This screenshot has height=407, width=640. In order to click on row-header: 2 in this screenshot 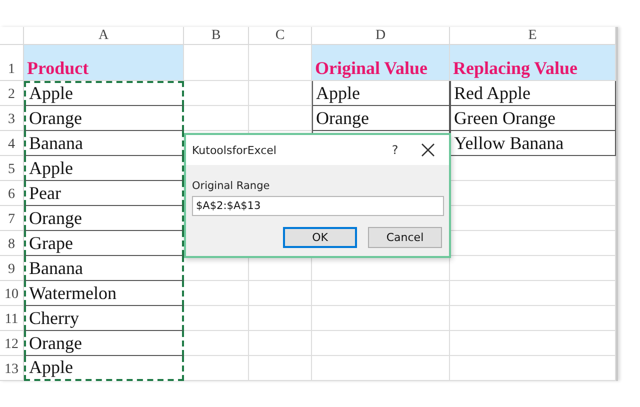, I will do `click(12, 93)`.